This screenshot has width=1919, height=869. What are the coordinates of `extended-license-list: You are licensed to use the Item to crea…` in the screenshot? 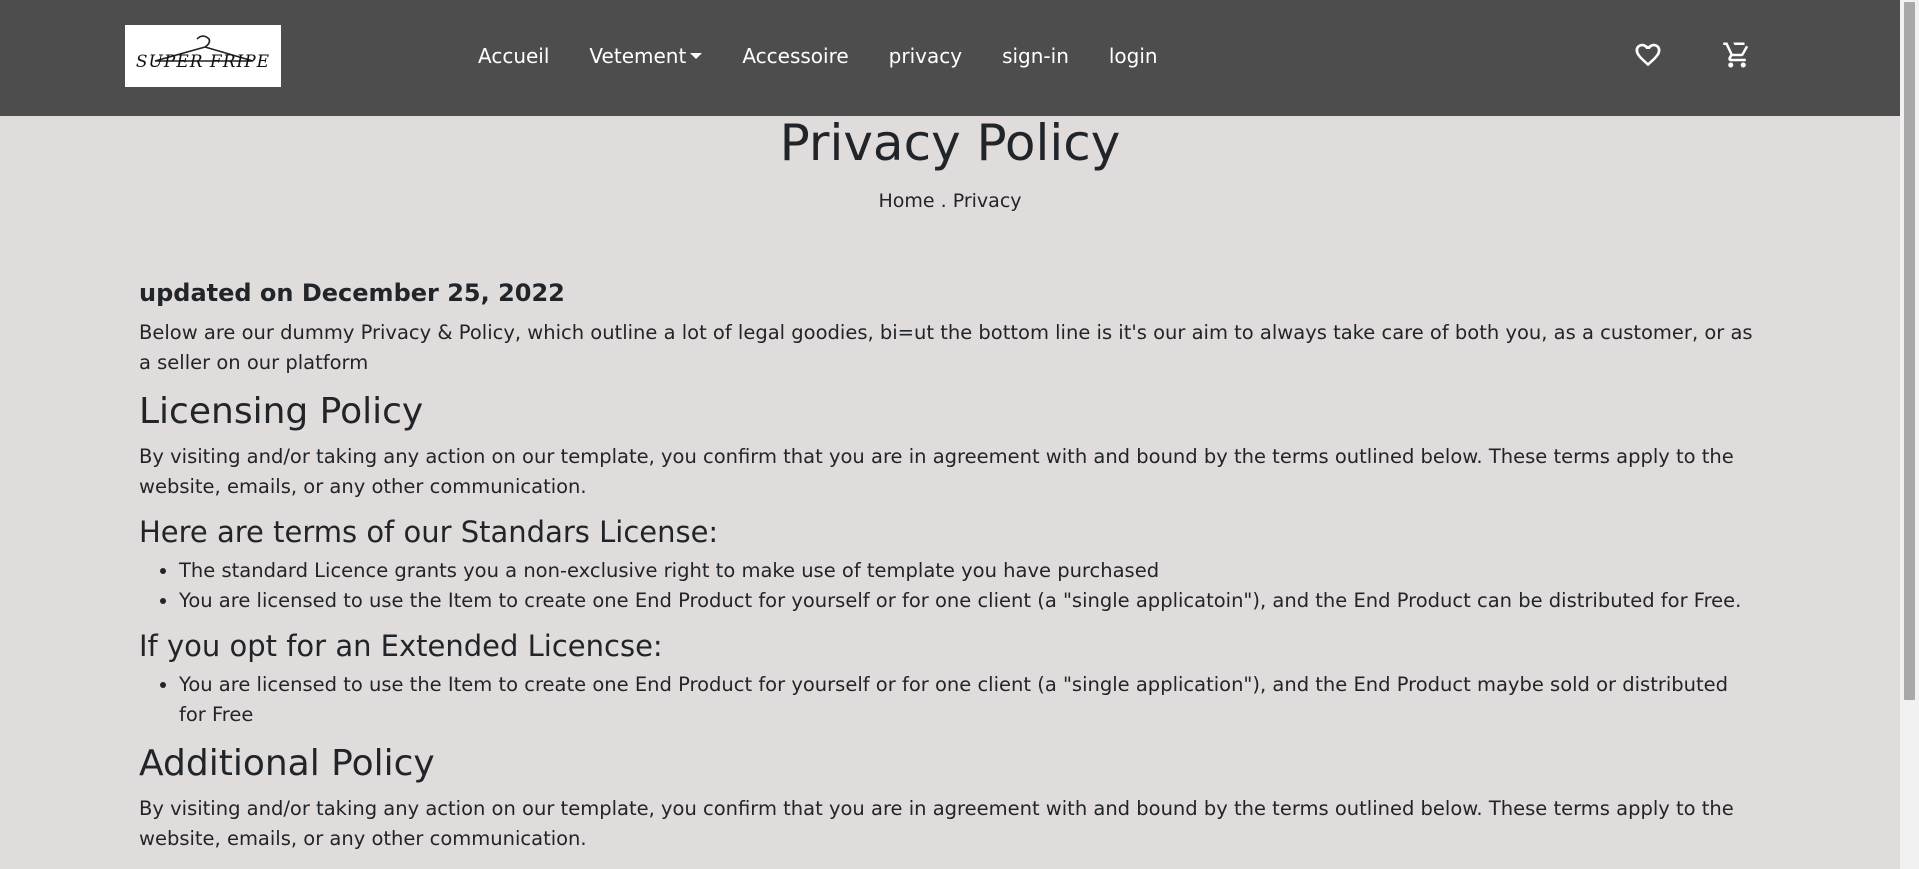 It's located at (949, 700).